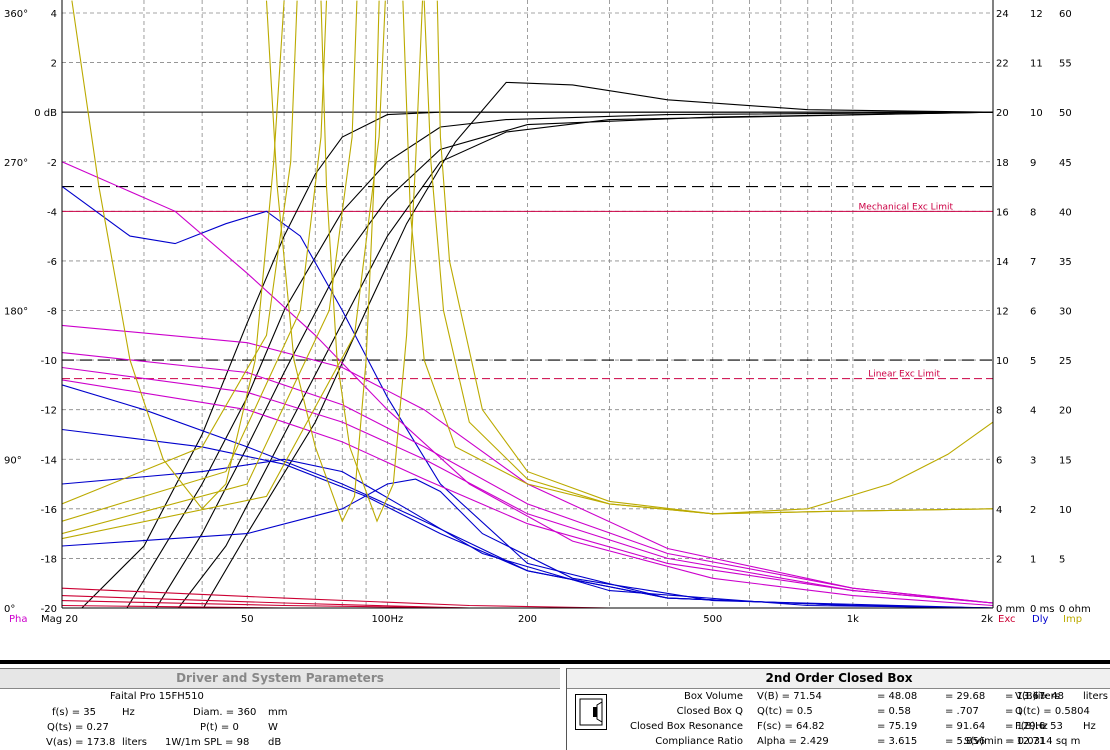 This screenshot has height=750, width=1110. Describe the element at coordinates (1033, 312) in the screenshot. I see `tick-label-delay: 6` at that location.